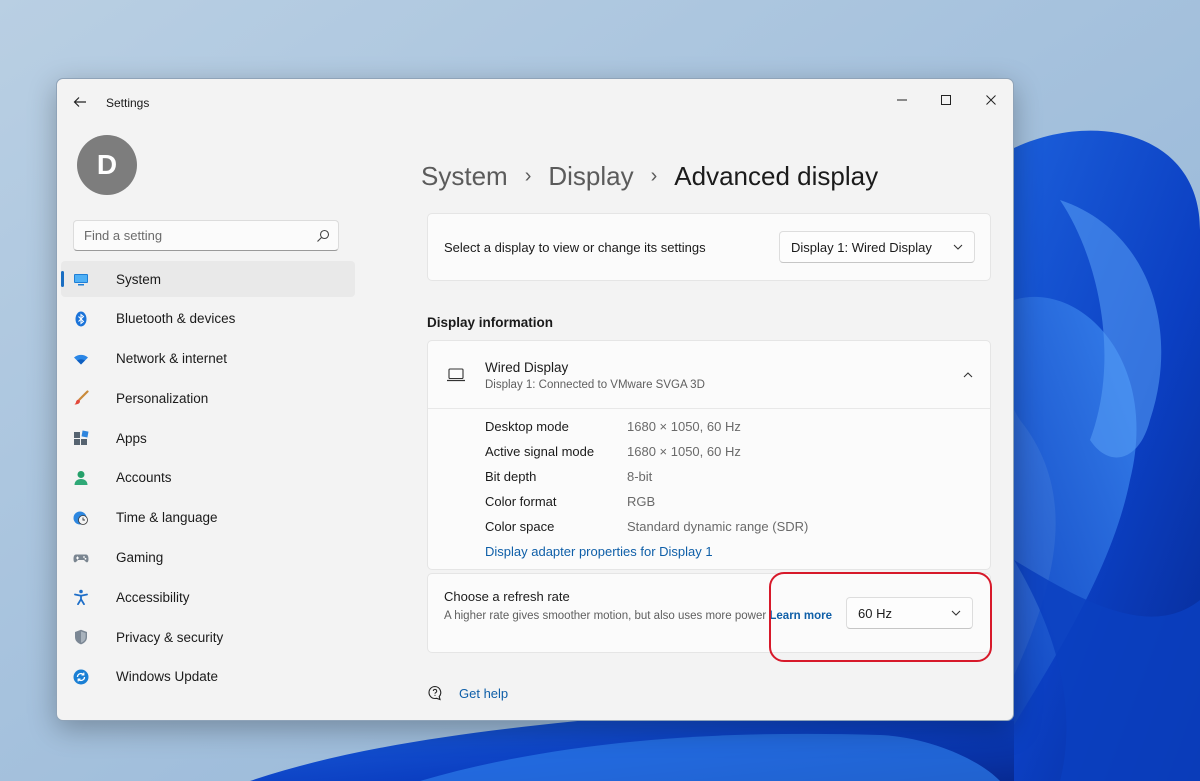 The width and height of the screenshot is (1200, 781). I want to click on sidebar-item-accounts: Accounts, so click(208, 478).